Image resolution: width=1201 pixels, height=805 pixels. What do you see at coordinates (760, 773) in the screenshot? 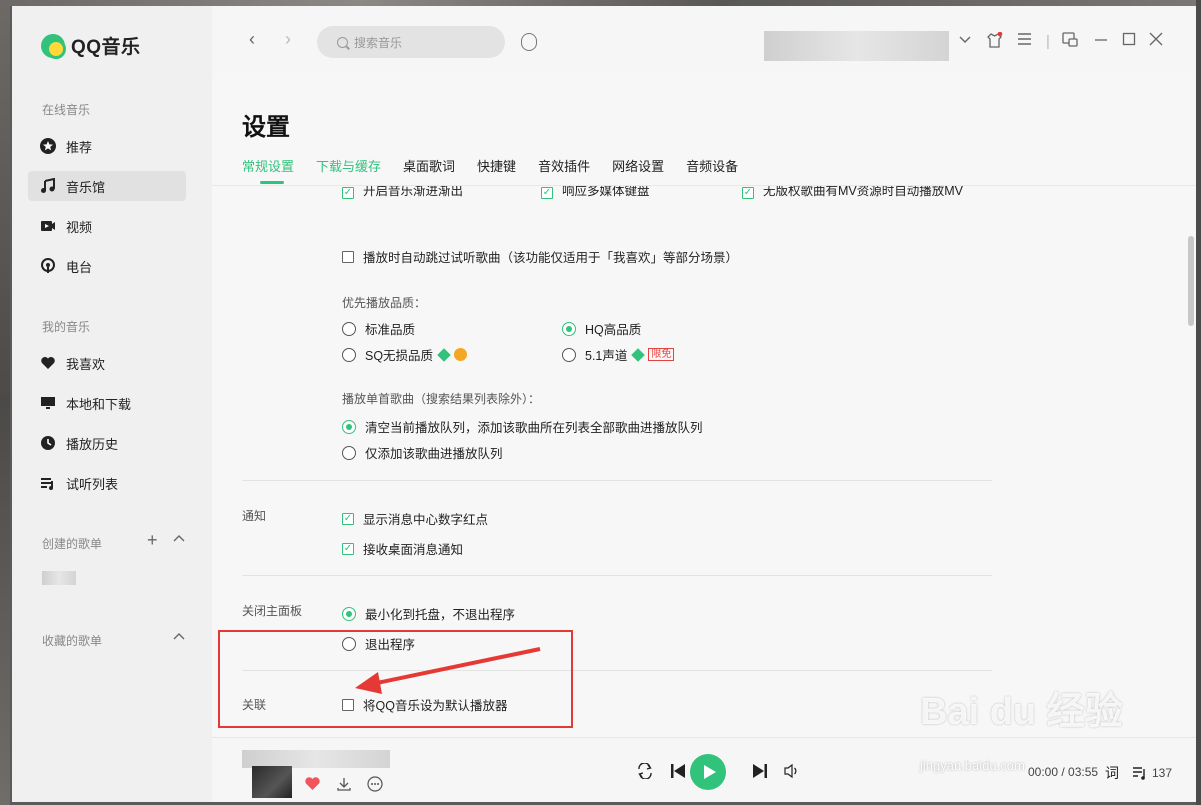
I see `next-track-icon` at bounding box center [760, 773].